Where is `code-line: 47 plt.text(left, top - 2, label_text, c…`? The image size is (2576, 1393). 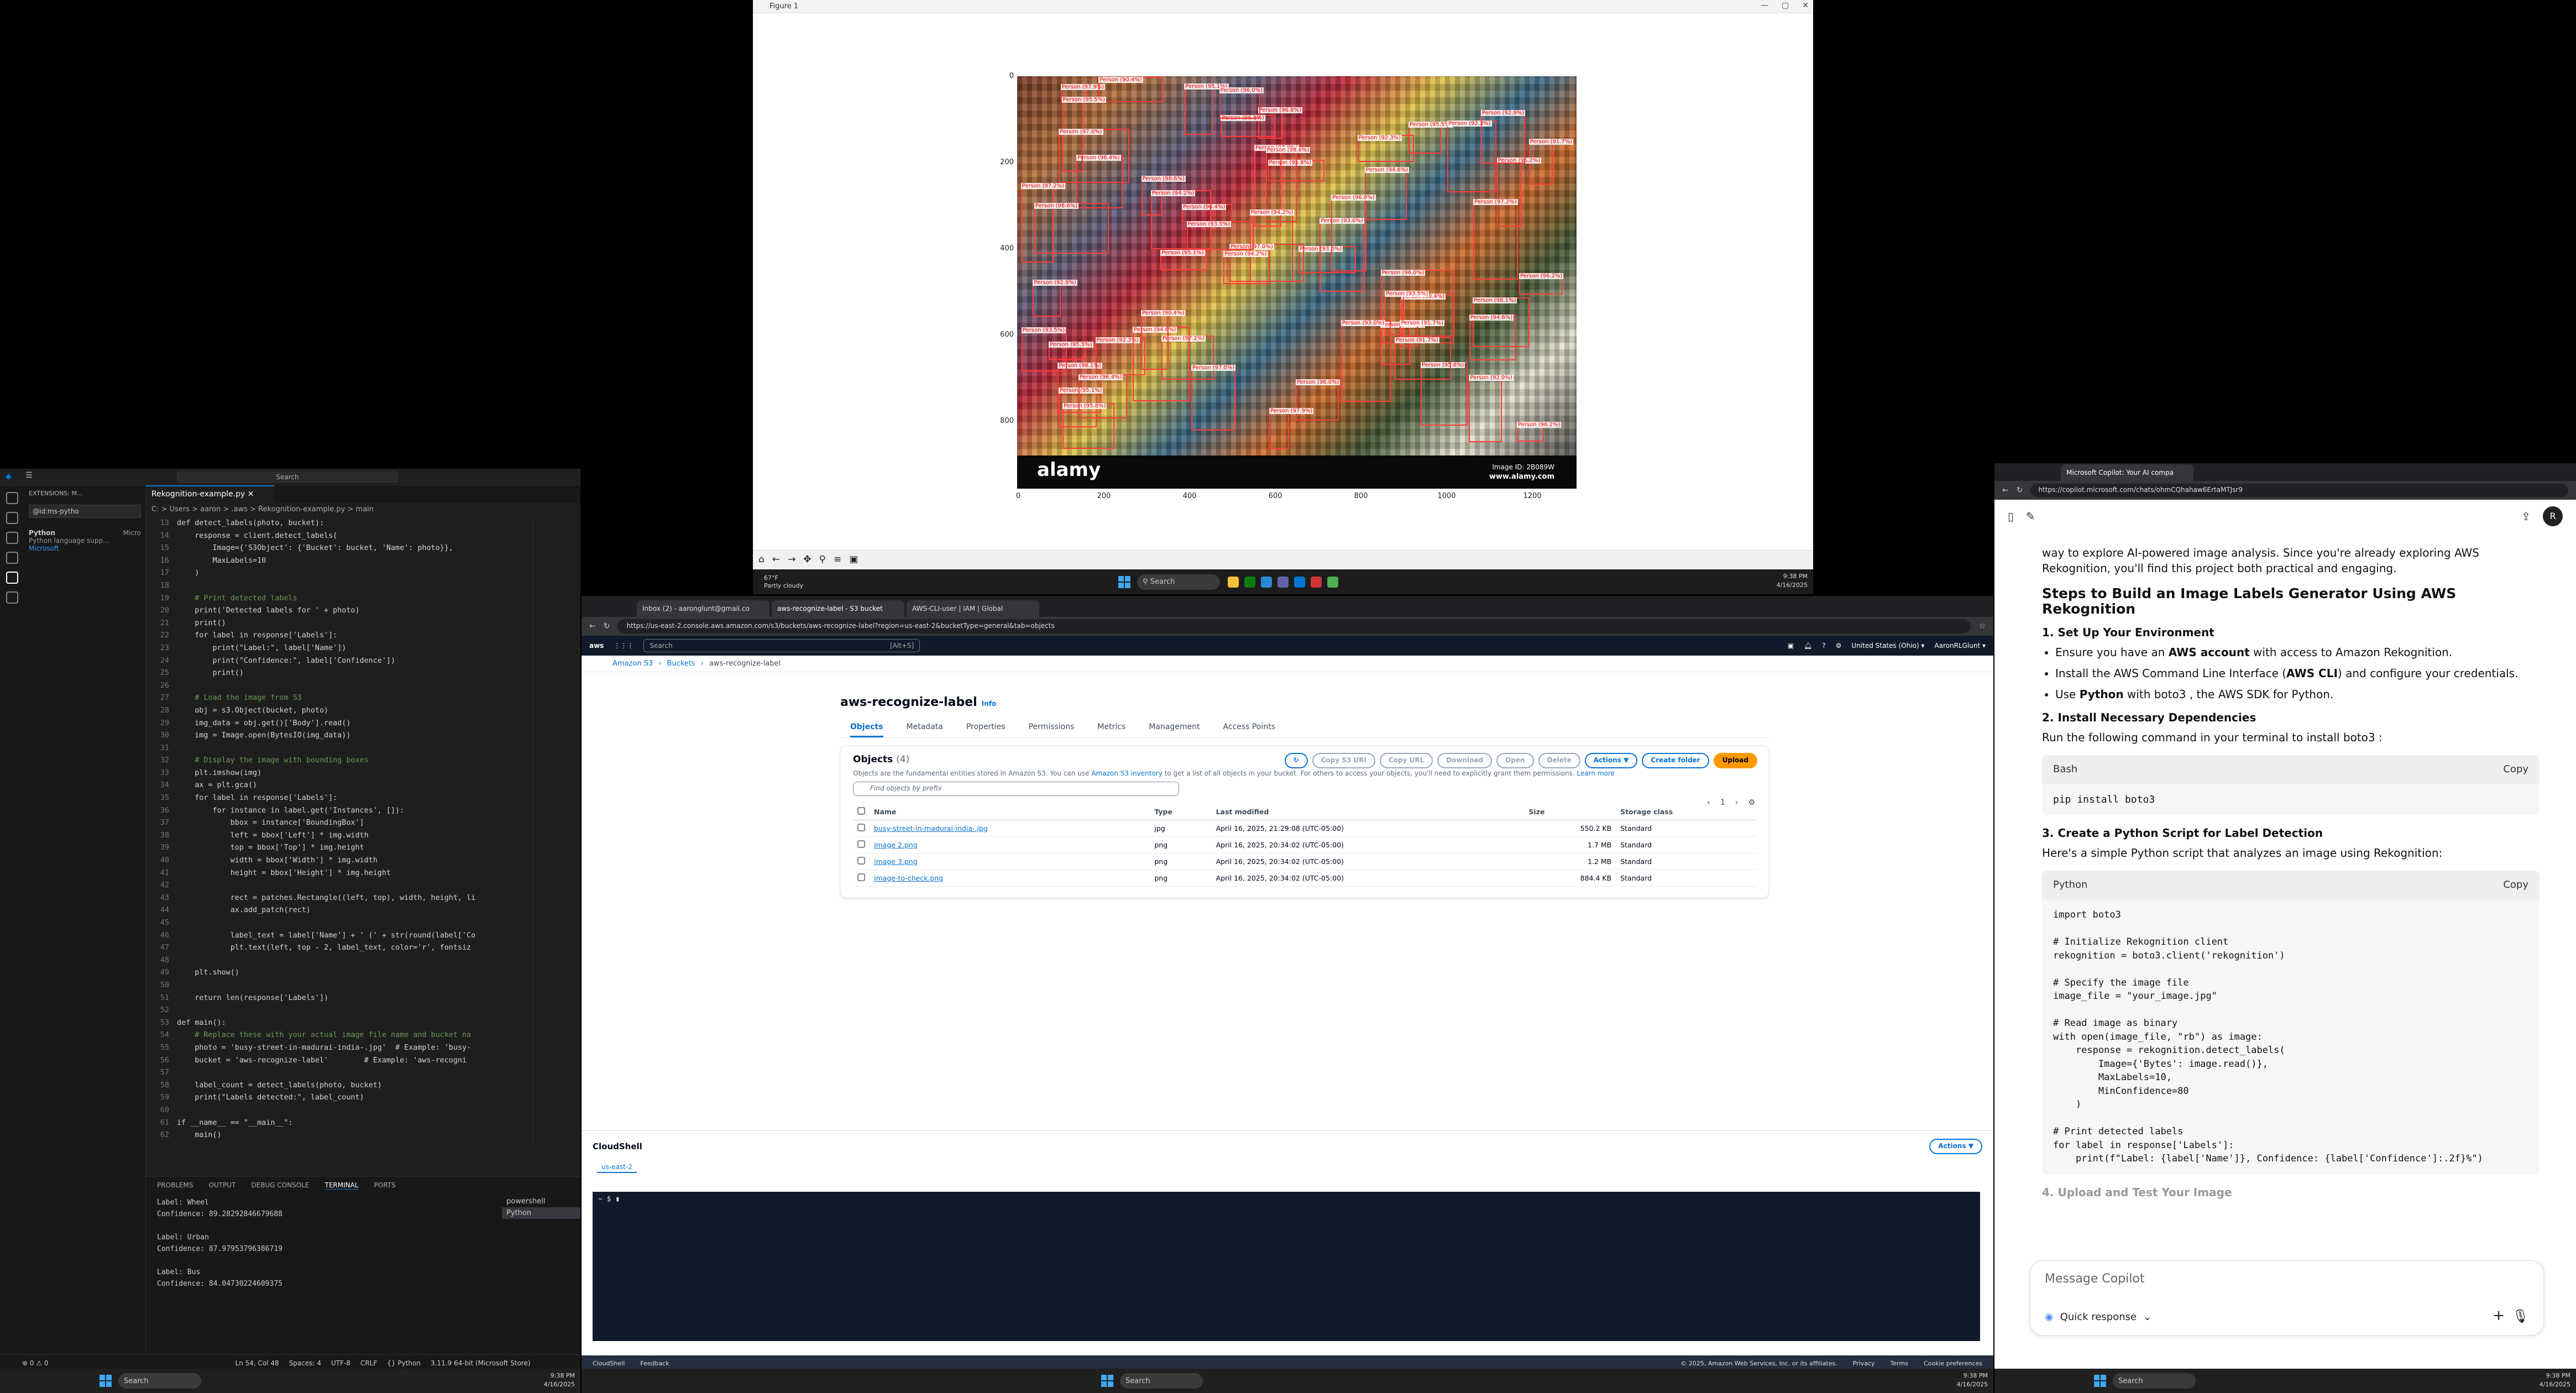
code-line: 47 plt.text(left, top - 2, label_text, c… is located at coordinates (339, 948).